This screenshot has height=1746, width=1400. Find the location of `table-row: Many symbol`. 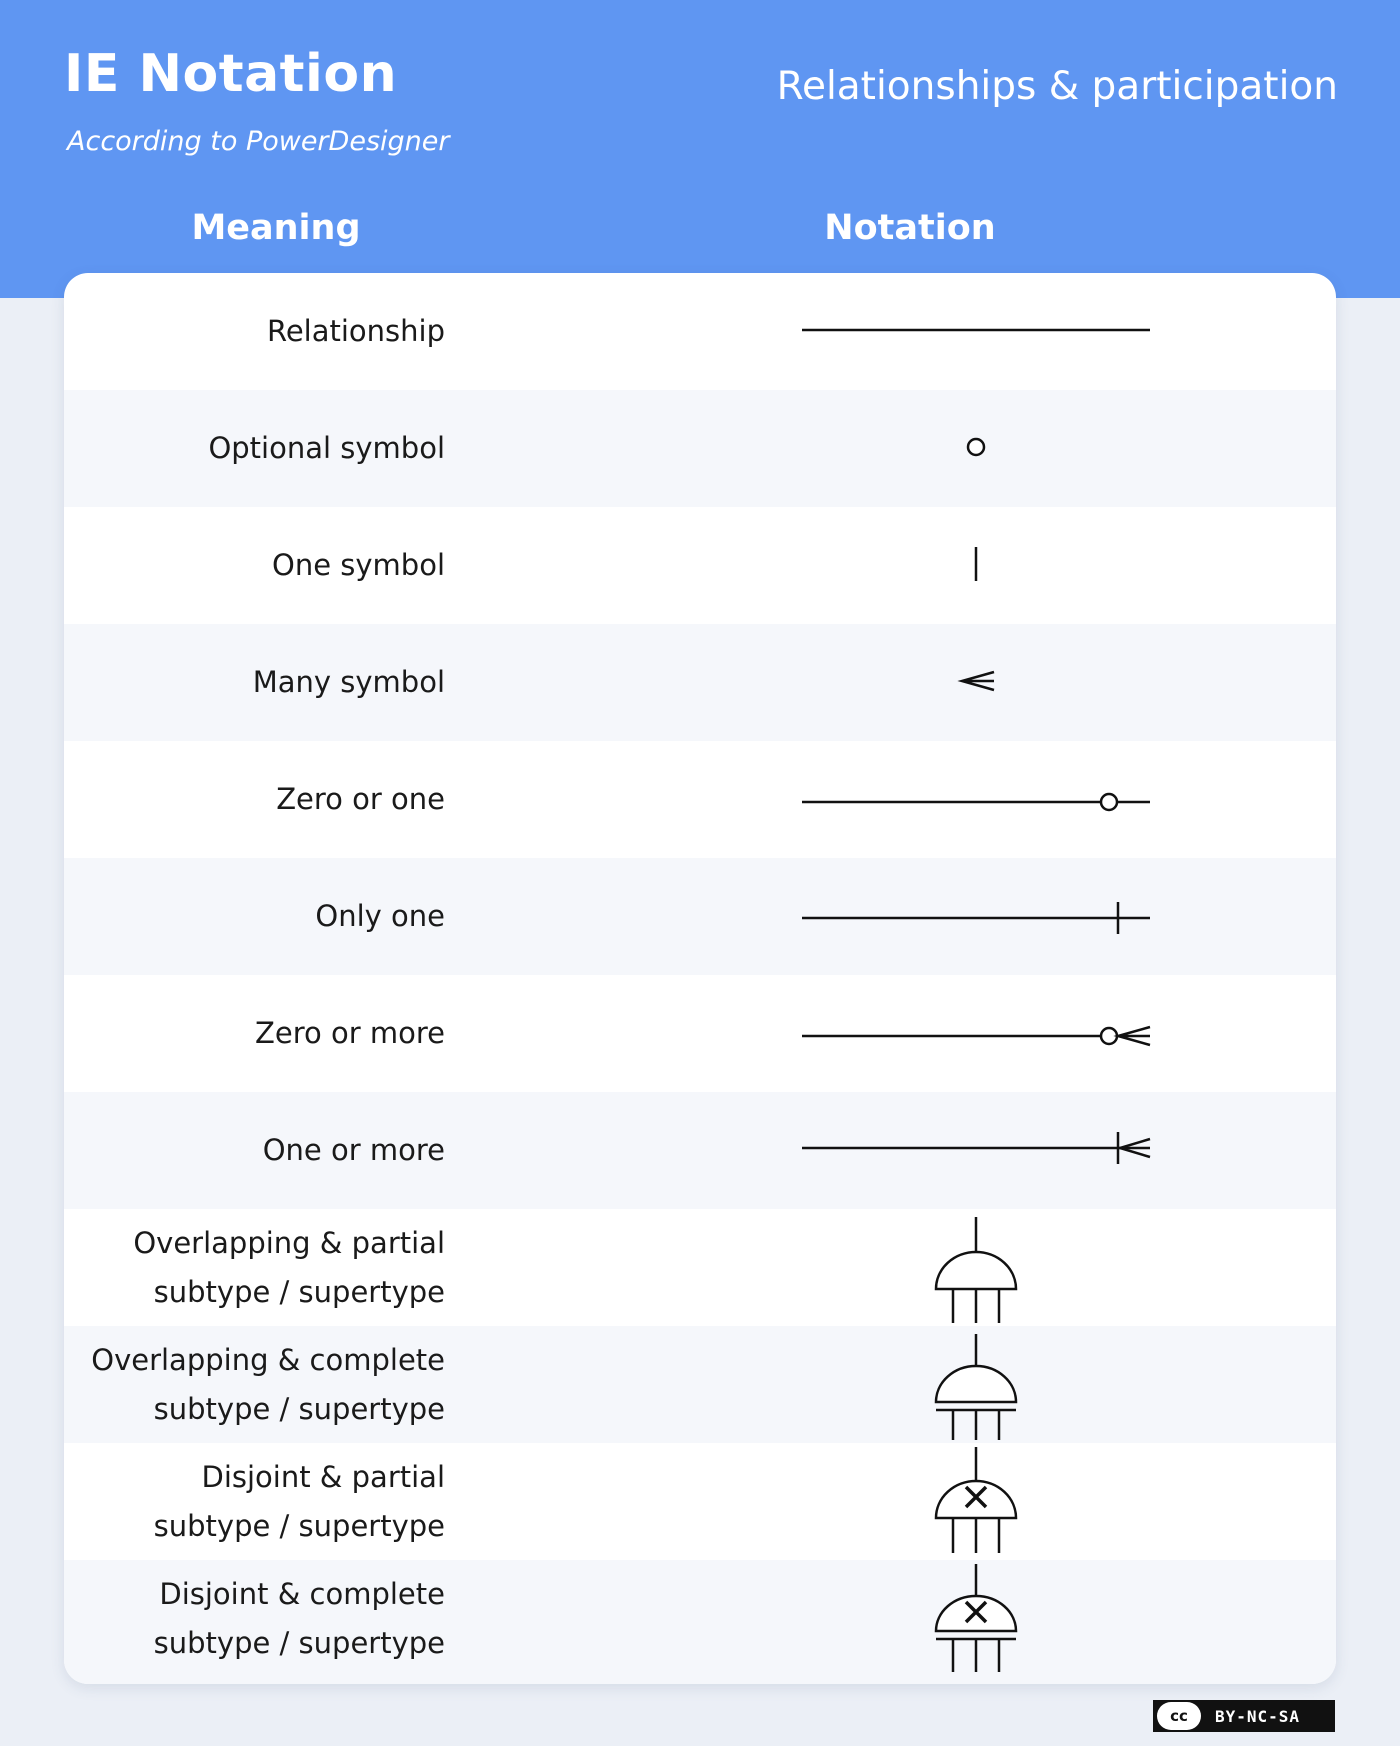

table-row: Many symbol is located at coordinates (700, 682).